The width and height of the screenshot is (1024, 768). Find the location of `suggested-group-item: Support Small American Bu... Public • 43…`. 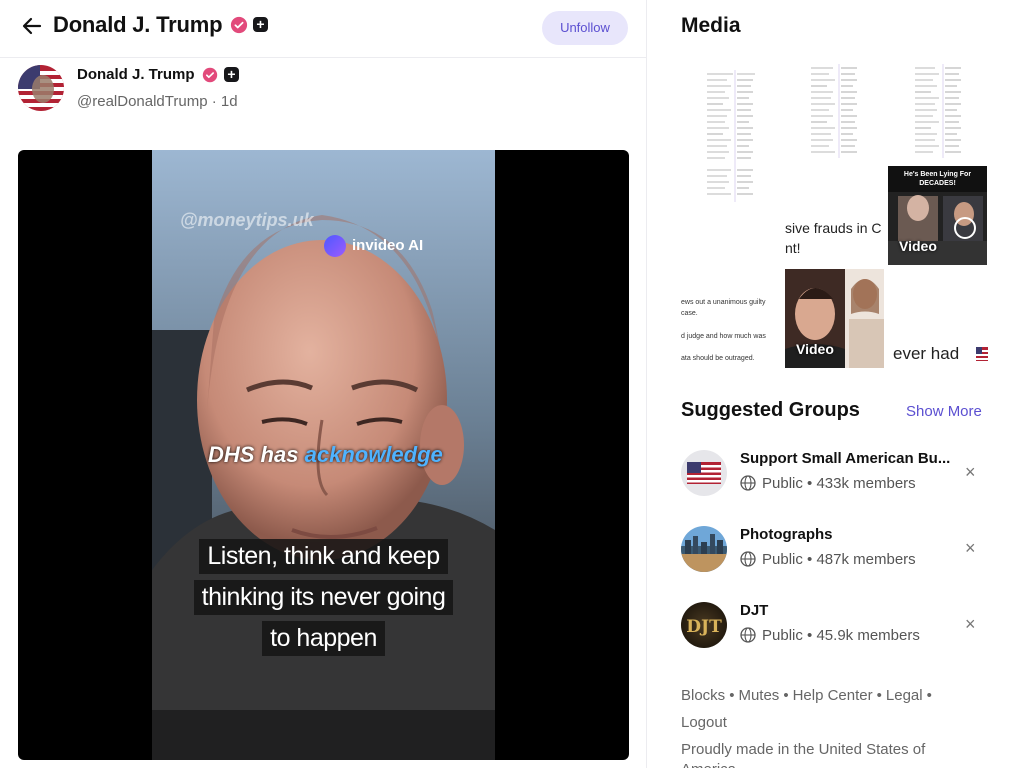

suggested-group-item: Support Small American Bu... Public • 43… is located at coordinates (836, 475).